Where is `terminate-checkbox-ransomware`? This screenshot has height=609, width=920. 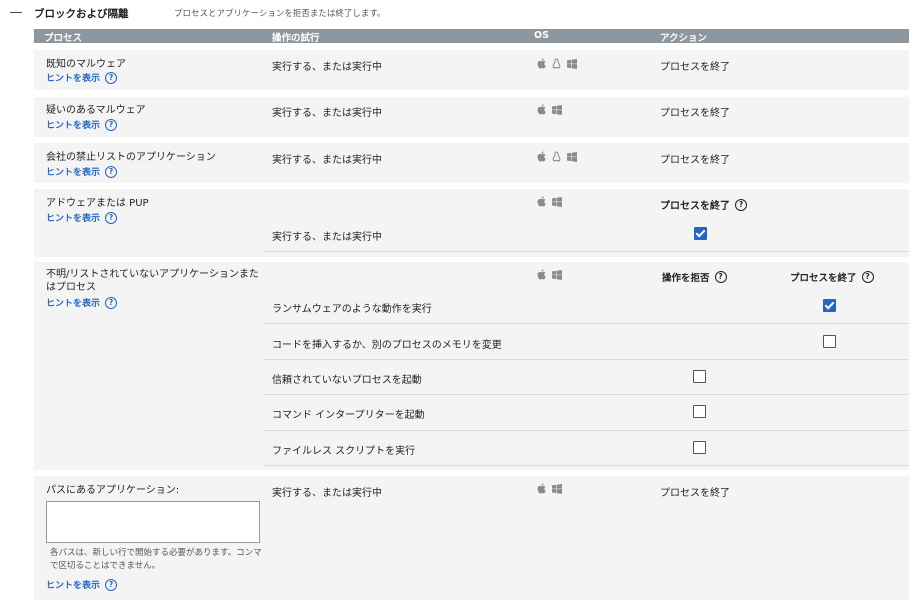 terminate-checkbox-ransomware is located at coordinates (829, 305).